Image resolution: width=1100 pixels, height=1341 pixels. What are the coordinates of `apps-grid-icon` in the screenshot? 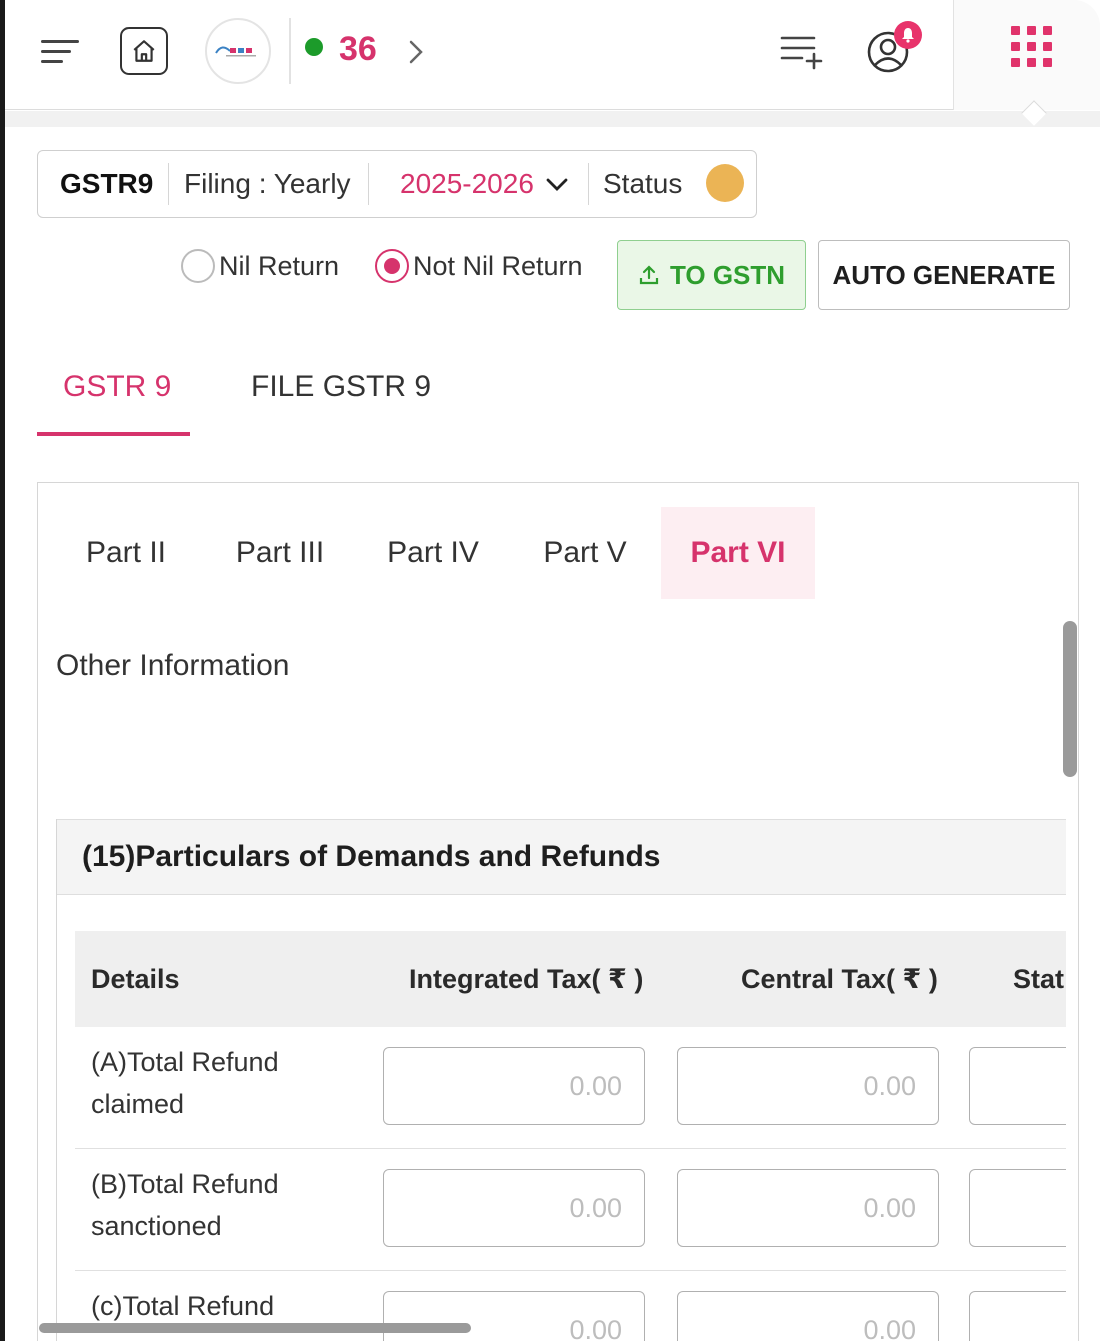 It's located at (1032, 47).